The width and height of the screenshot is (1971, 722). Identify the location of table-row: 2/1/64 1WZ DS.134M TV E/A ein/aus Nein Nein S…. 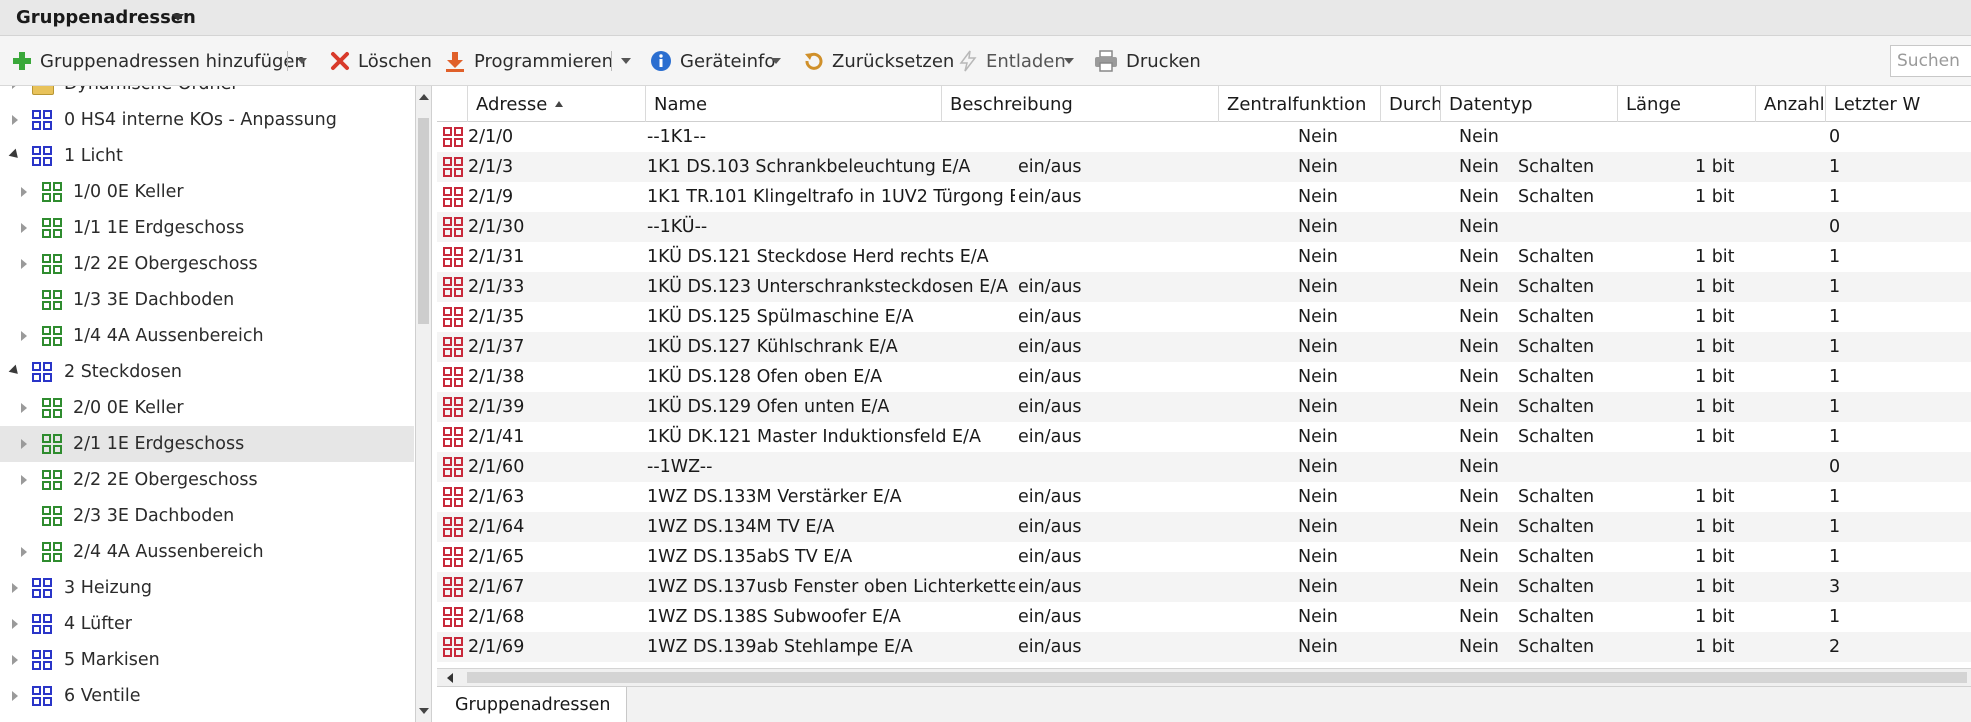
(1204, 527).